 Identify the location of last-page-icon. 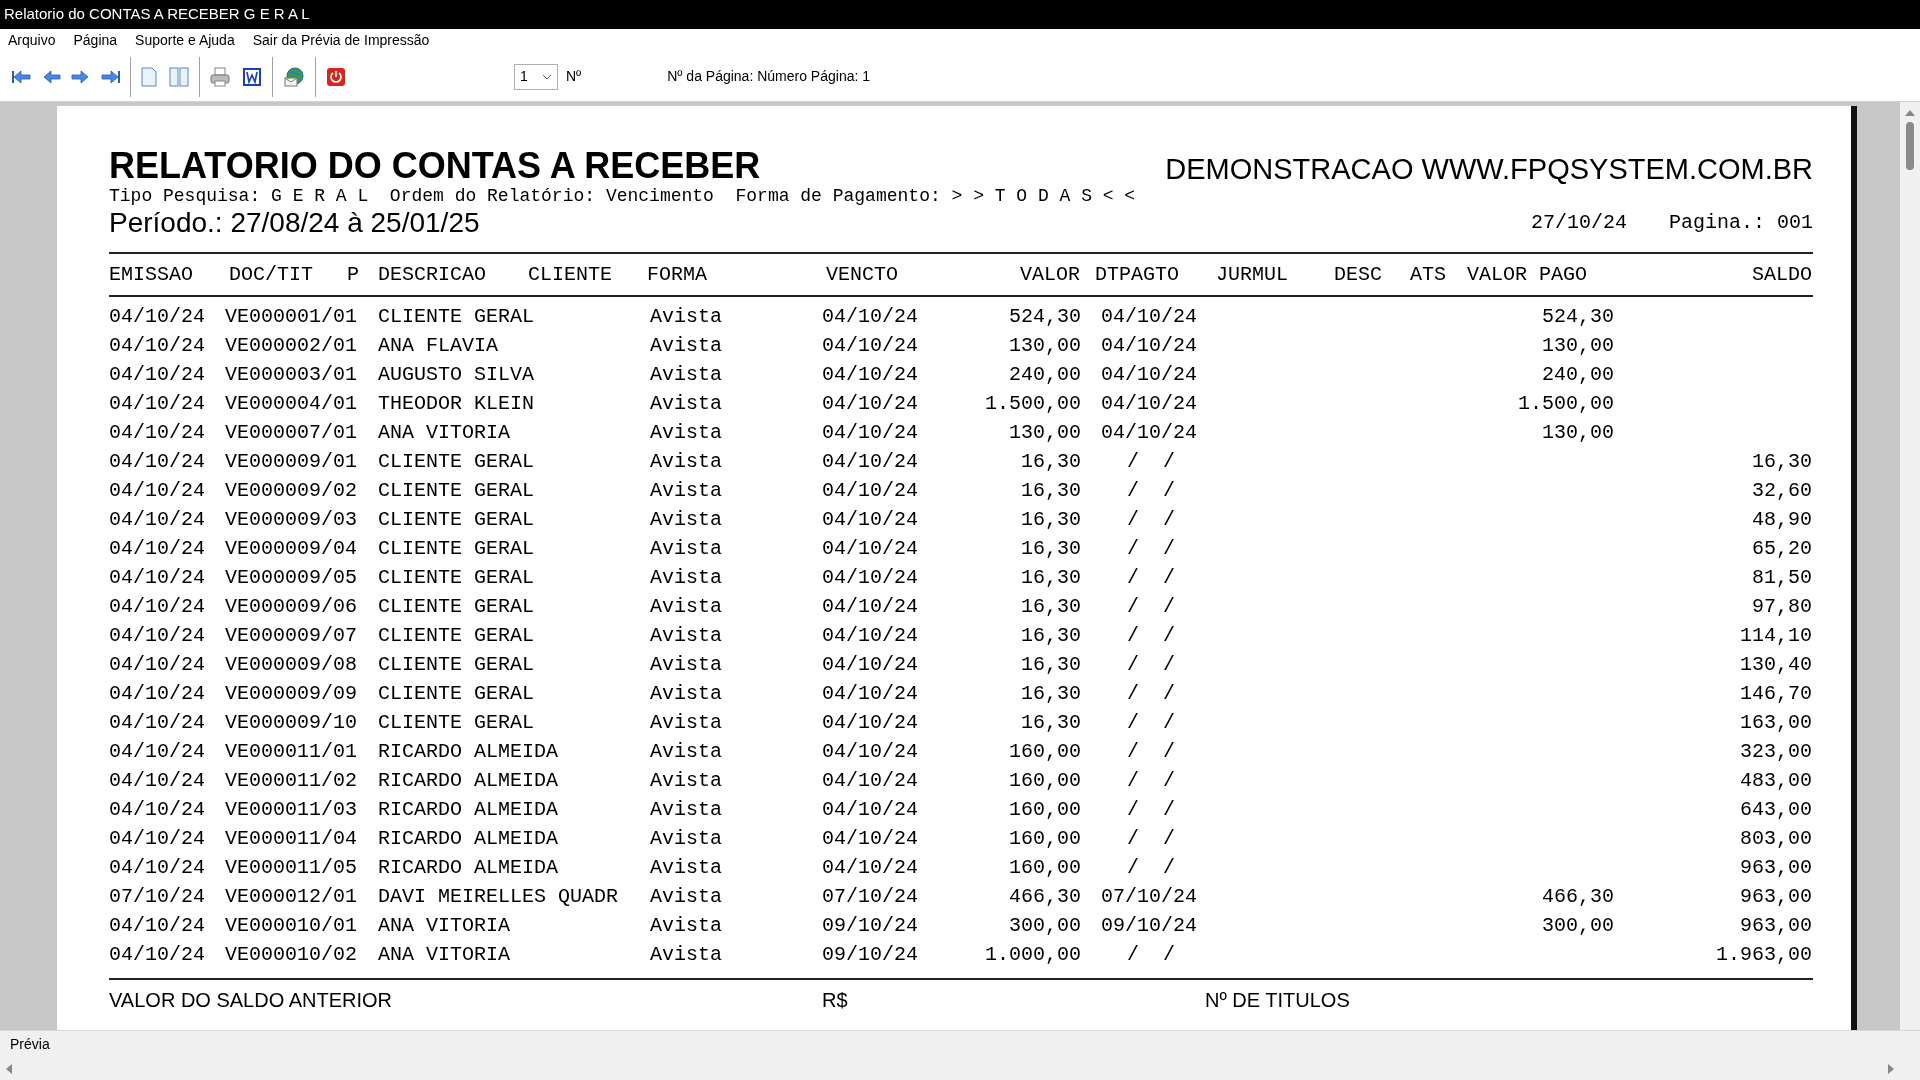
(111, 76).